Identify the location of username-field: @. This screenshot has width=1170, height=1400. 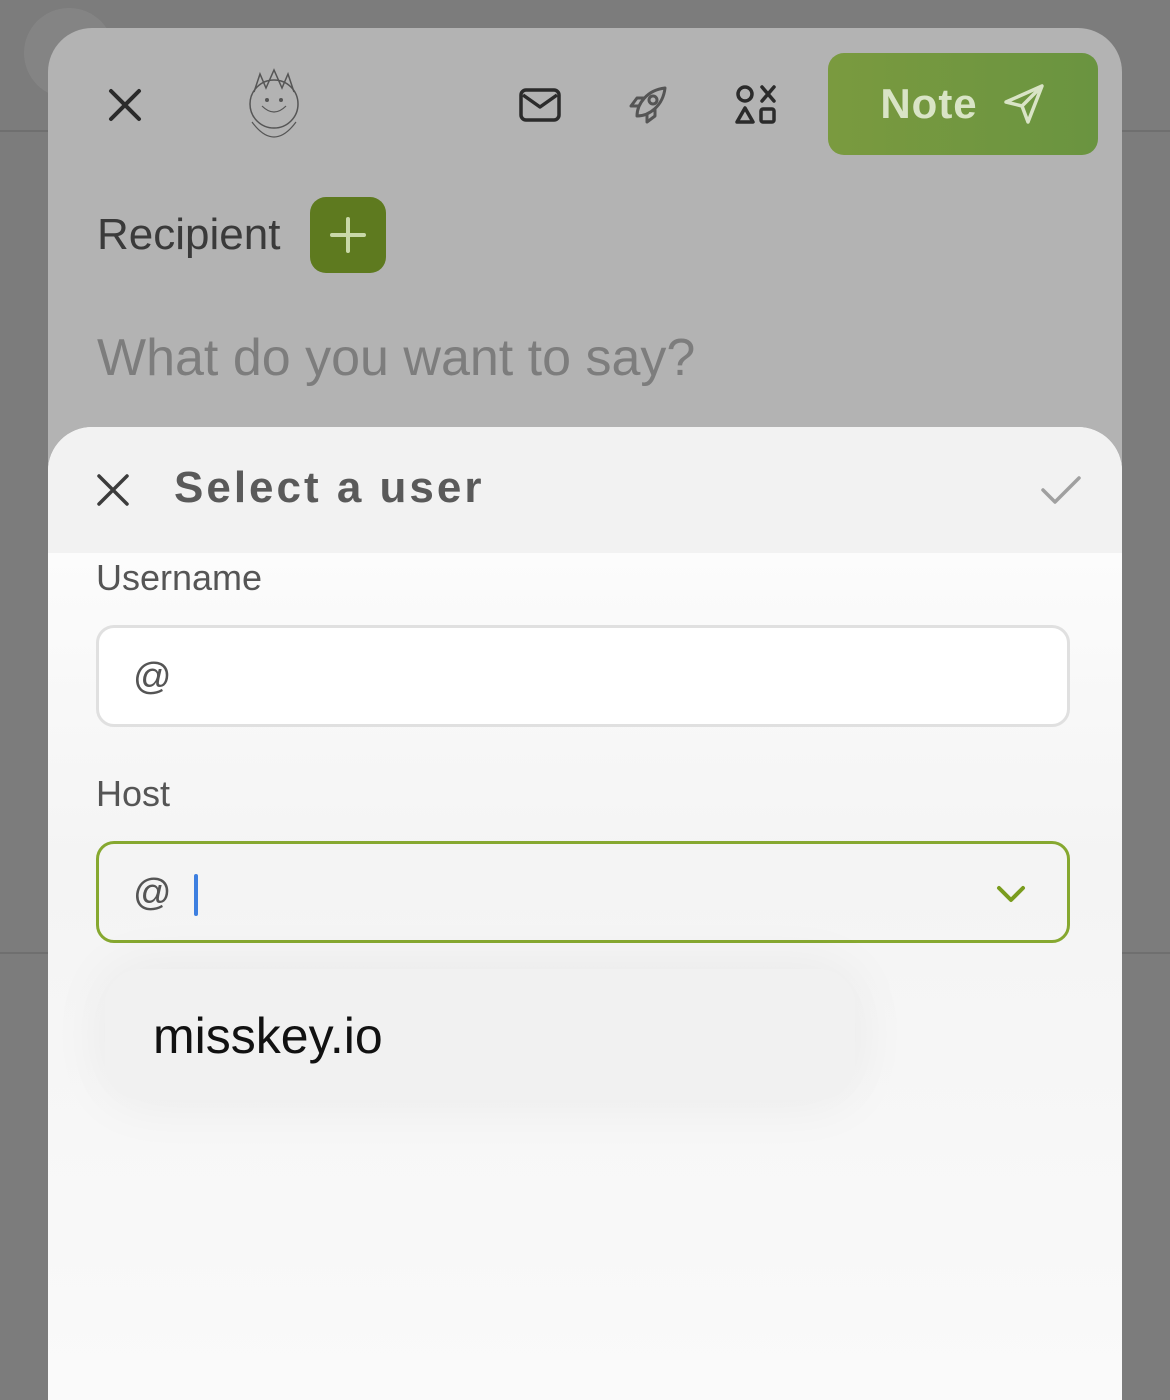
(583, 676).